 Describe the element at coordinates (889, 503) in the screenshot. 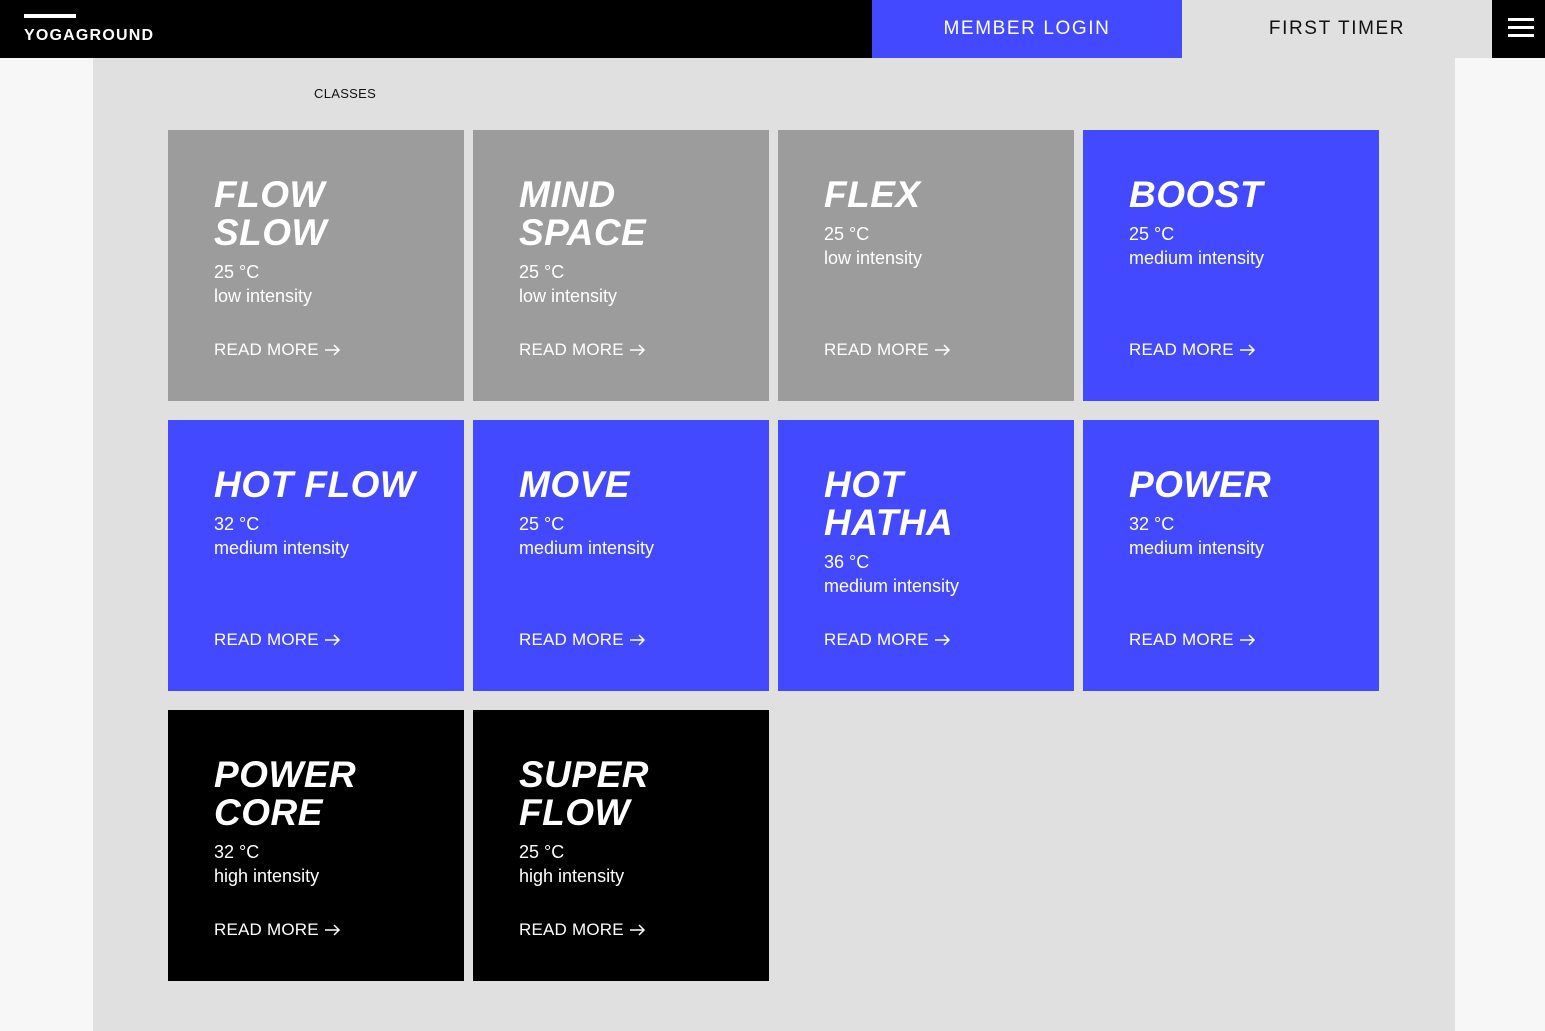

I see `class-title: HOT HATHA` at that location.